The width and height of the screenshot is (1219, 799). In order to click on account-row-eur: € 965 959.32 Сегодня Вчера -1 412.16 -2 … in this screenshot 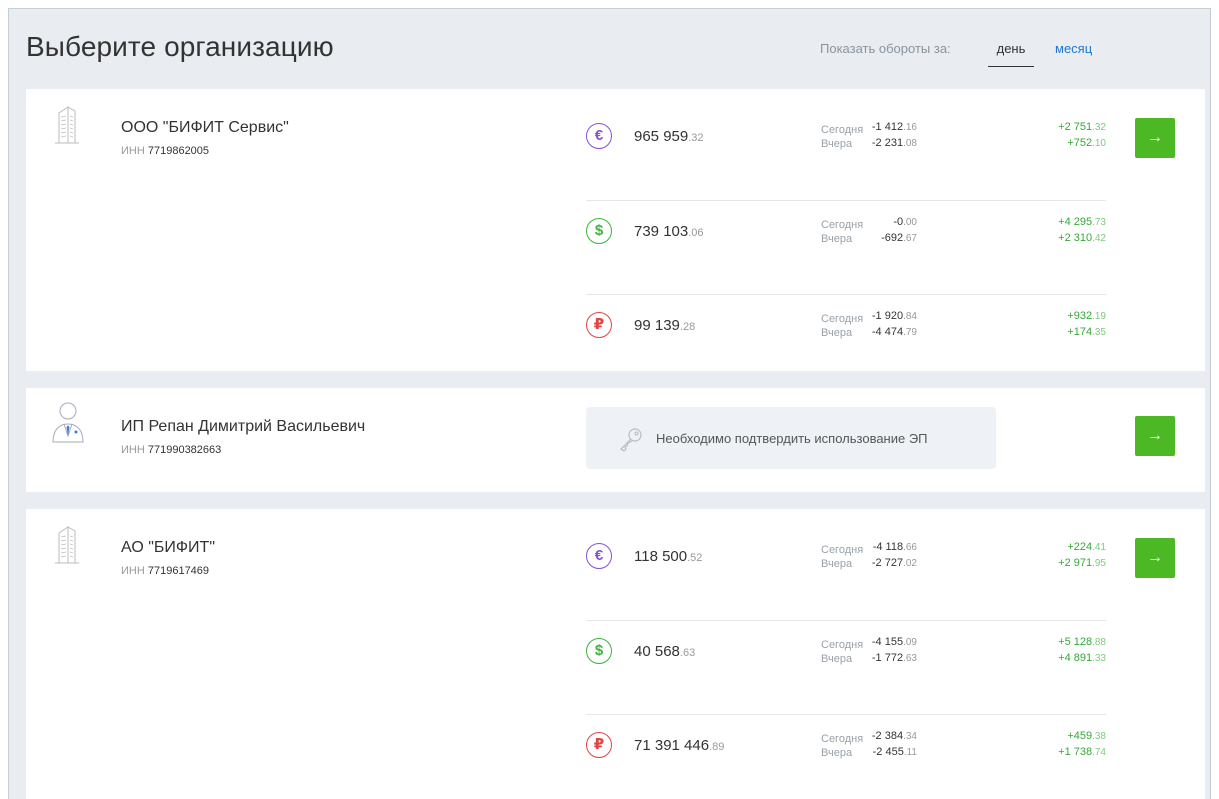, I will do `click(846, 153)`.